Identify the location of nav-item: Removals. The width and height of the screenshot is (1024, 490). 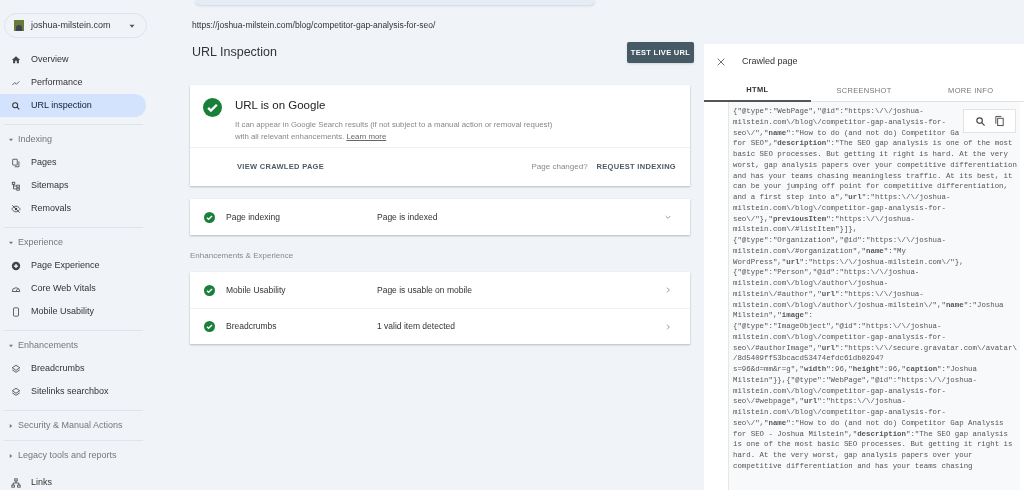
(73, 208).